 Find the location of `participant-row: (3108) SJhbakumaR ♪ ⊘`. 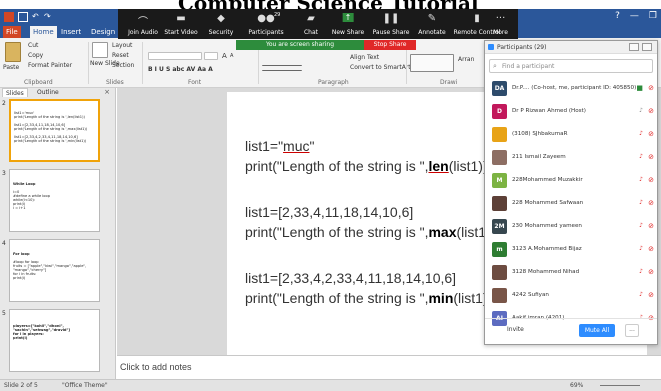

participant-row: (3108) SJhbakumaR ♪ ⊘ is located at coordinates (571, 135).